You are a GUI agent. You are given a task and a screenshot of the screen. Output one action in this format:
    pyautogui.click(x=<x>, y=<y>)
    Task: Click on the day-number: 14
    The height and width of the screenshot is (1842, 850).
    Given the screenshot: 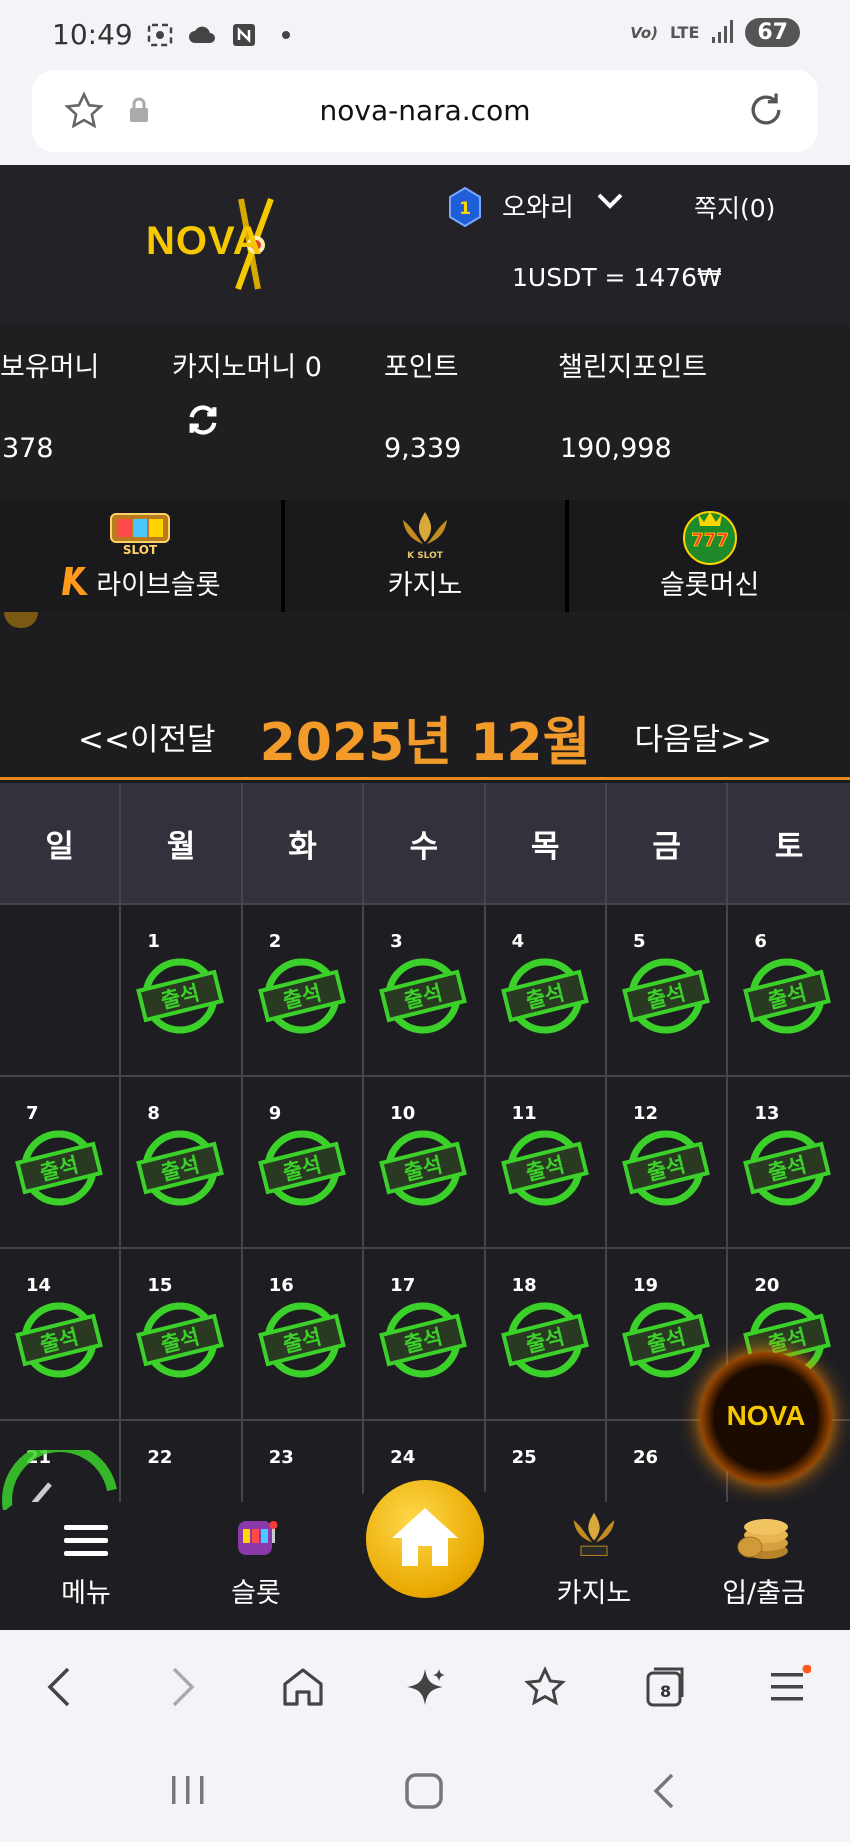 What is the action you would take?
    pyautogui.click(x=39, y=1285)
    